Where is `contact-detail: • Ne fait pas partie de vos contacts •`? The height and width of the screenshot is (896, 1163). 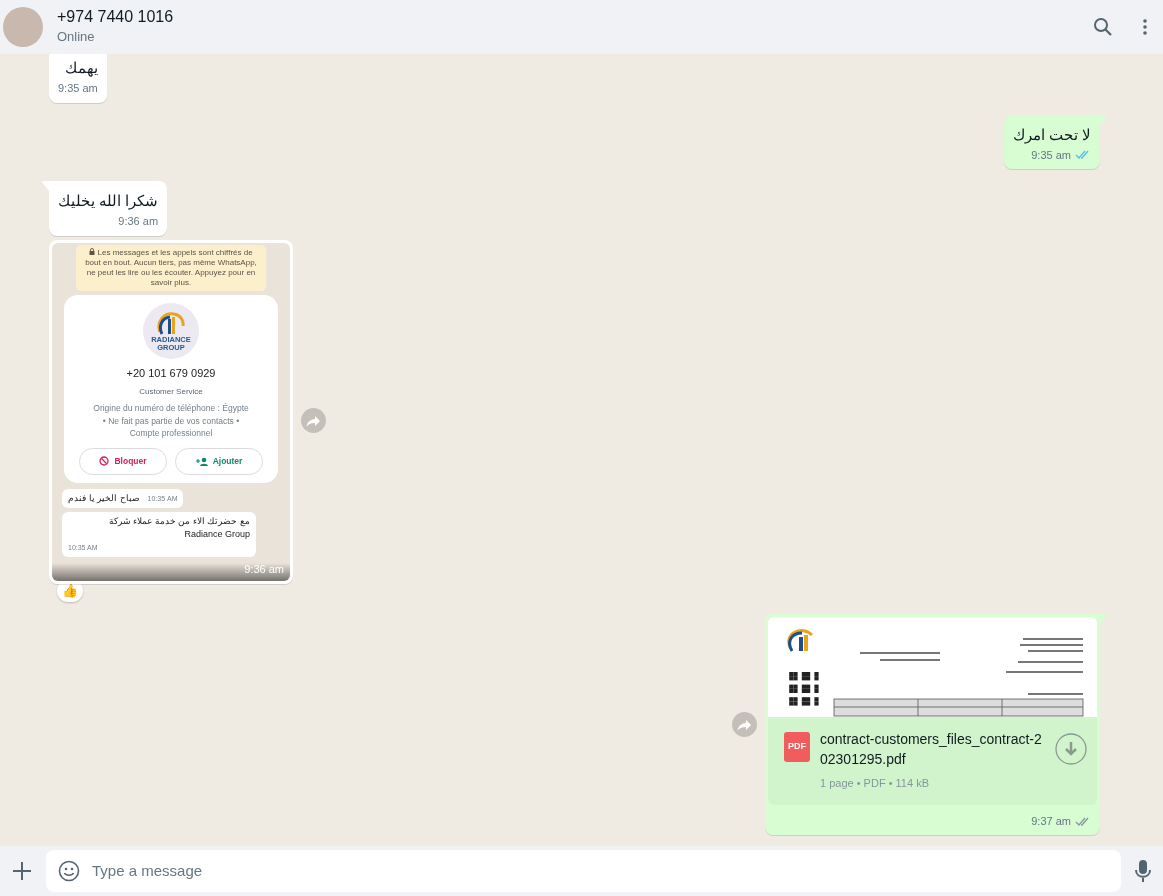
contact-detail: • Ne fait pas partie de vos contacts • is located at coordinates (171, 420).